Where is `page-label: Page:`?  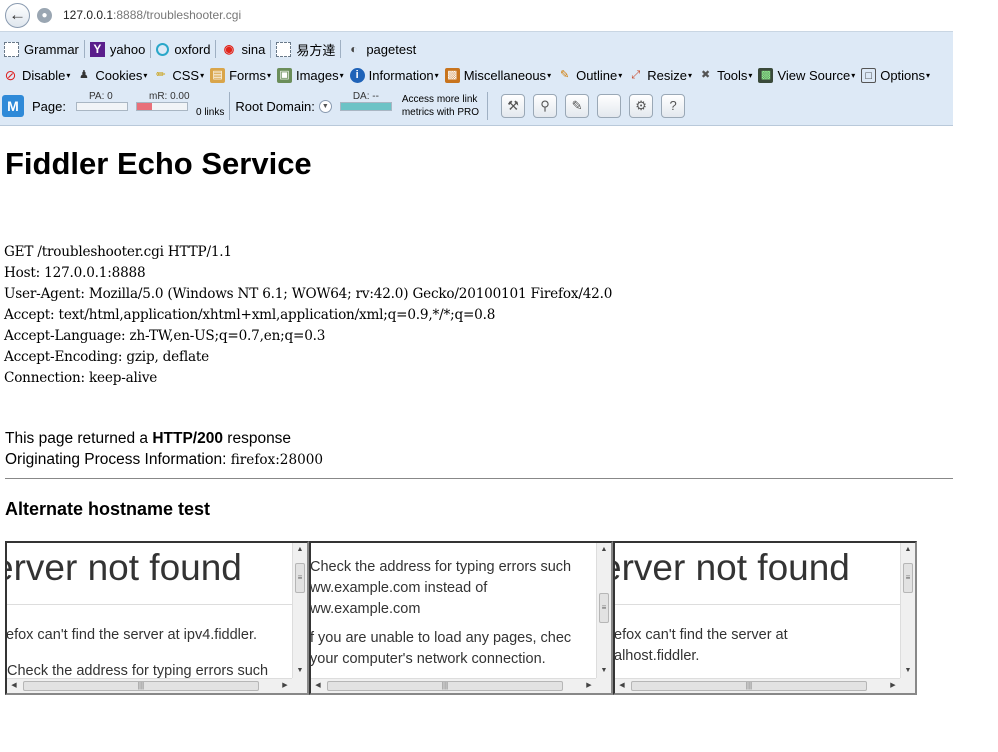 page-label: Page: is located at coordinates (49, 106).